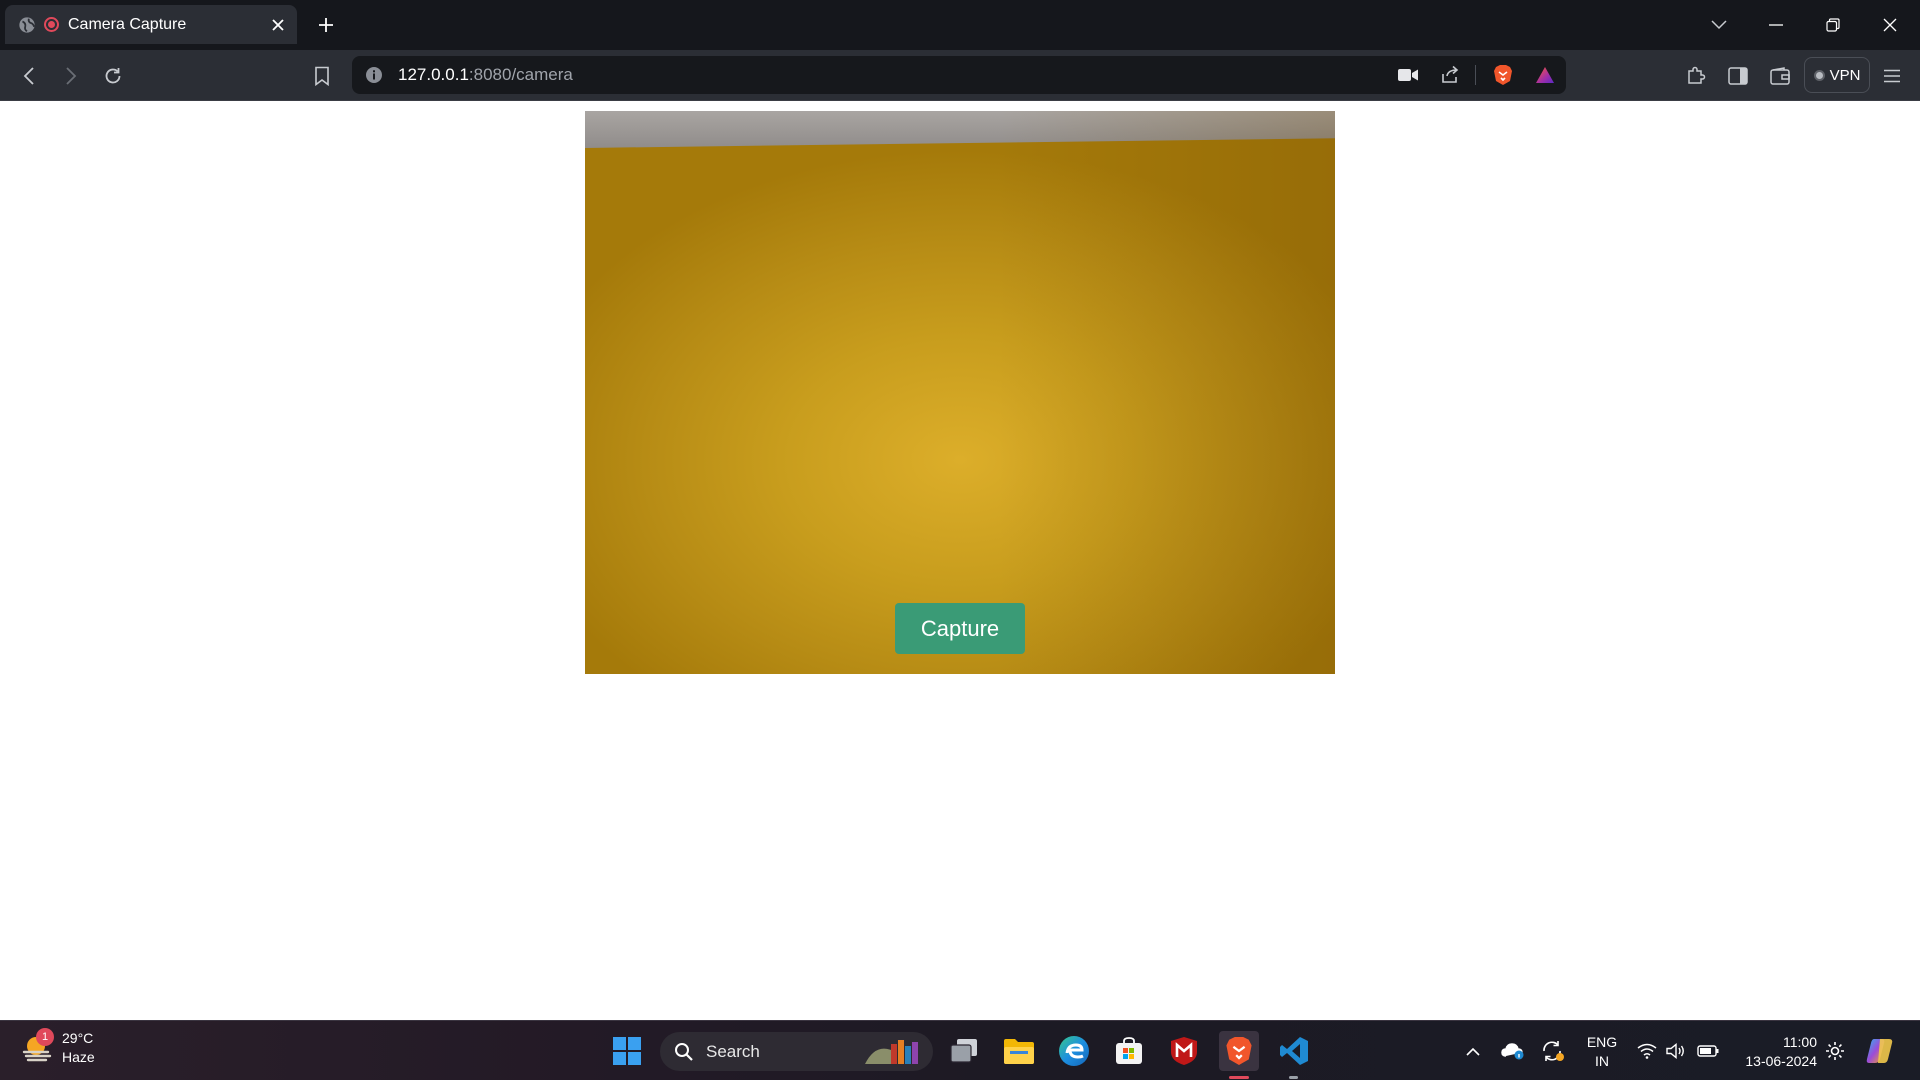  What do you see at coordinates (78, 1057) in the screenshot?
I see `weather-description: Haze` at bounding box center [78, 1057].